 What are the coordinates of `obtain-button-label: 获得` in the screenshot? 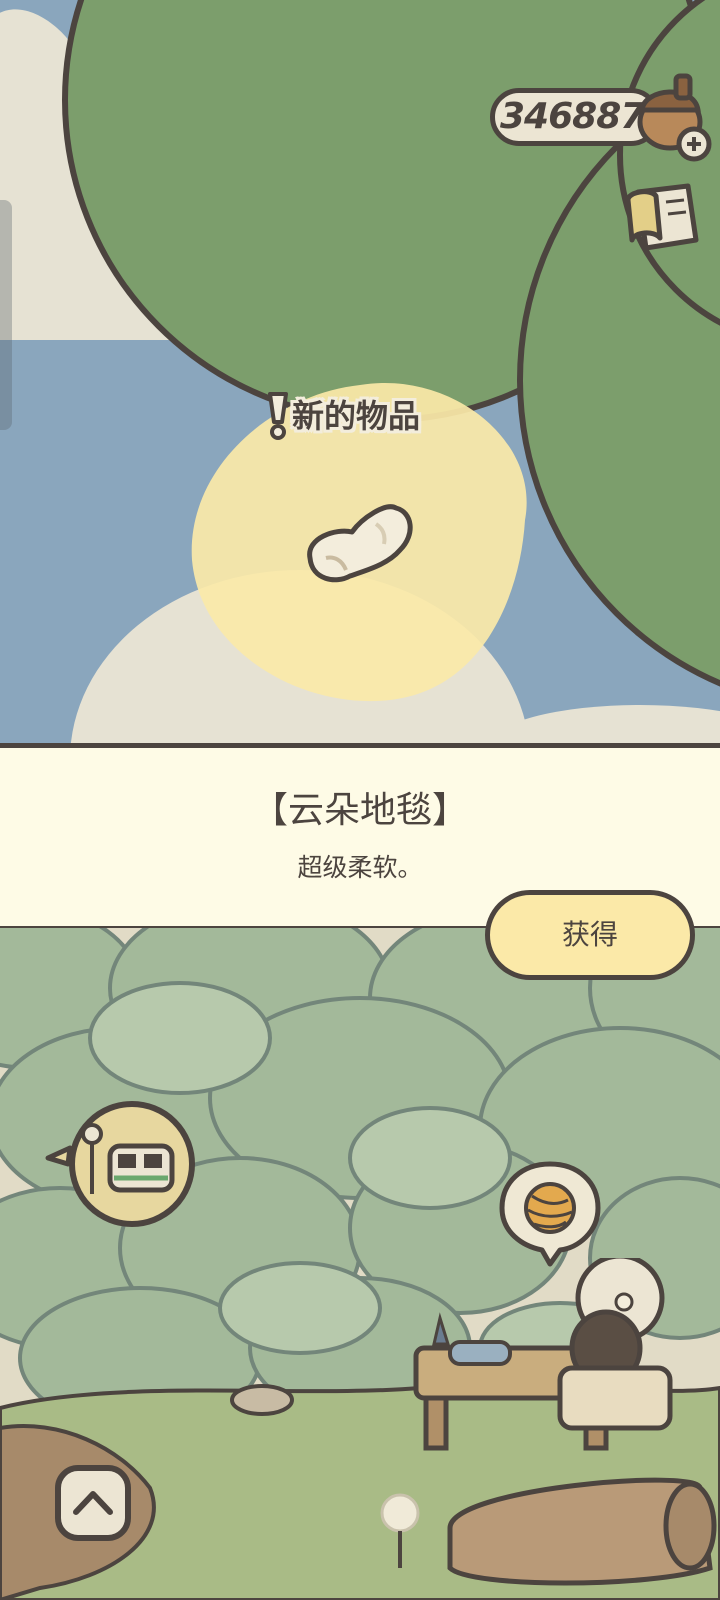 It's located at (589, 934).